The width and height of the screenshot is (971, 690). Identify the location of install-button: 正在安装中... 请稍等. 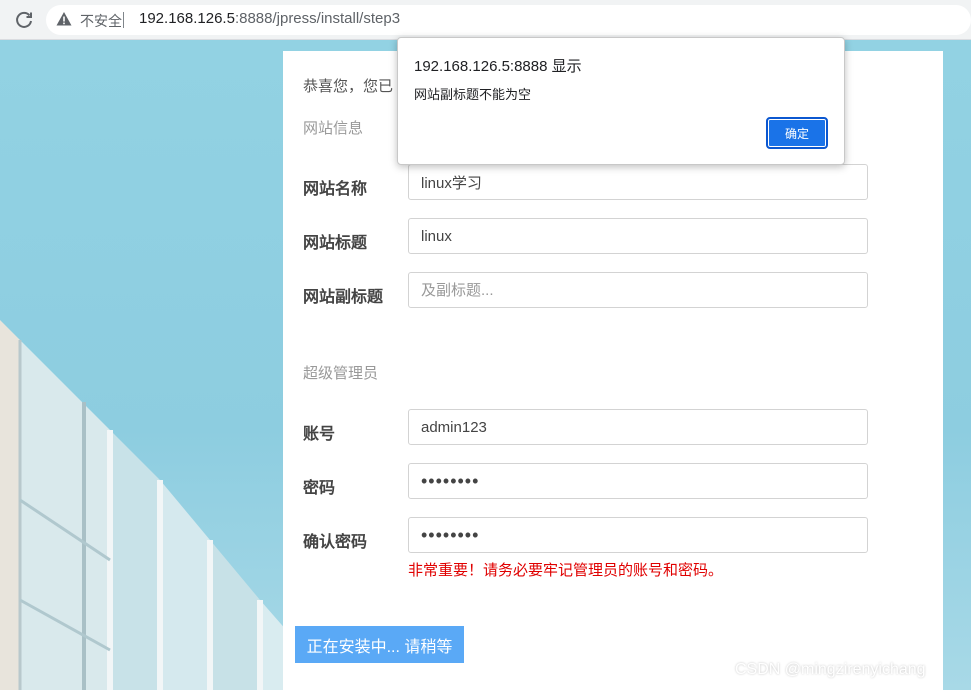
(379, 644).